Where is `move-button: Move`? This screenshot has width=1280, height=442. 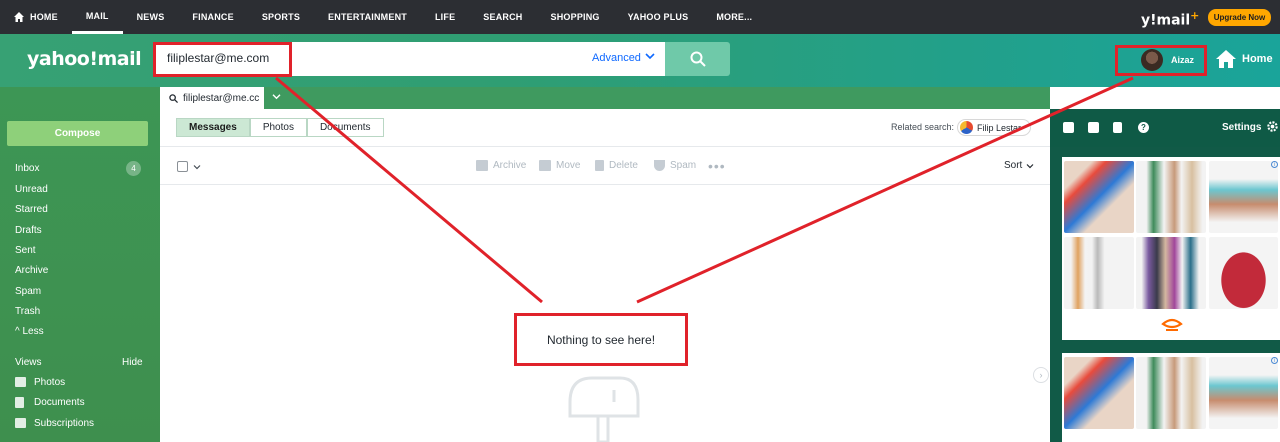
move-button: Move is located at coordinates (559, 165).